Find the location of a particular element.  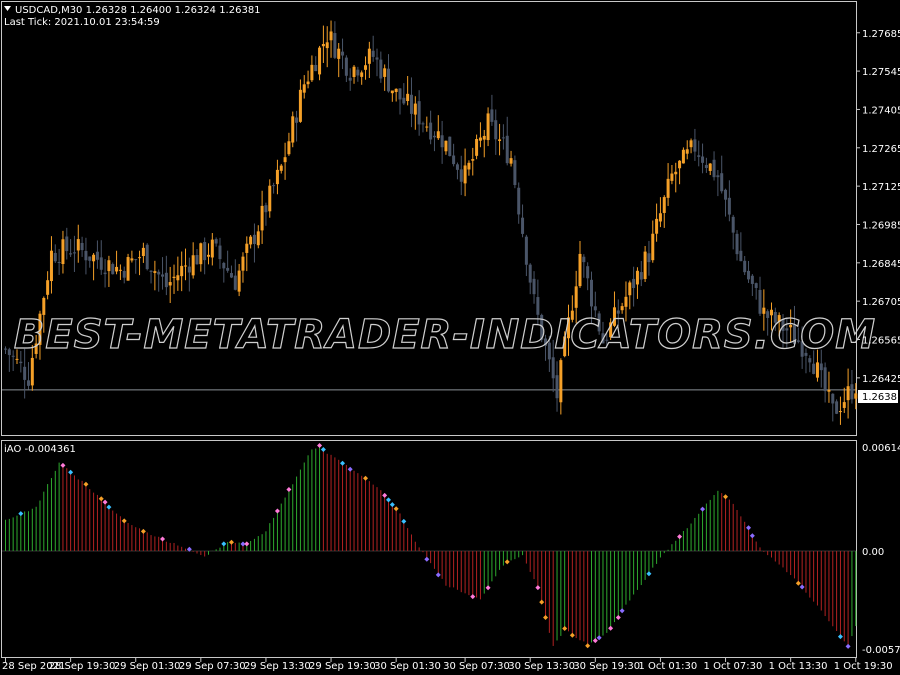

price-tick-label: 1.27545 is located at coordinates (881, 72).